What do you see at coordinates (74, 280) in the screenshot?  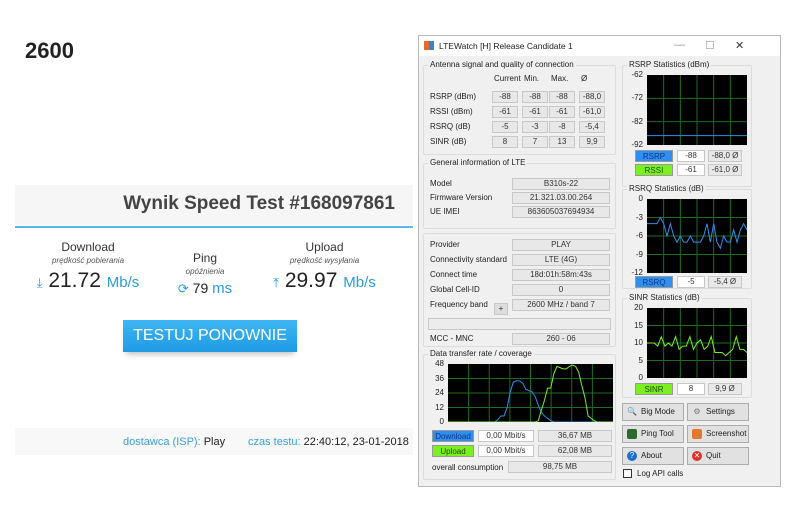 I see `download-value: 21.72` at bounding box center [74, 280].